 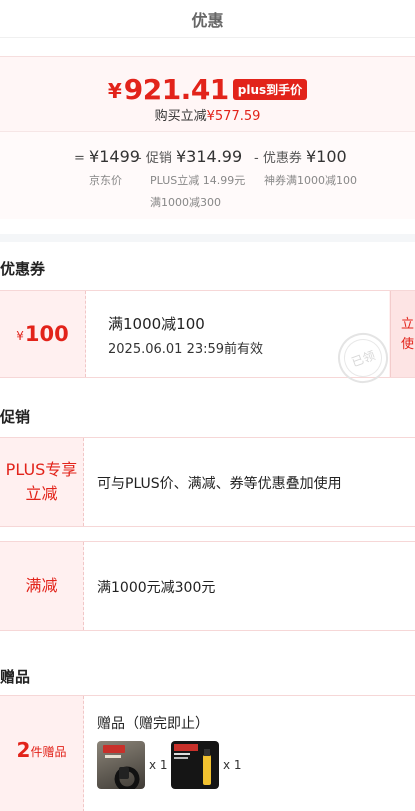 I want to click on claimed-stamp-icon: 已领, so click(x=363, y=358).